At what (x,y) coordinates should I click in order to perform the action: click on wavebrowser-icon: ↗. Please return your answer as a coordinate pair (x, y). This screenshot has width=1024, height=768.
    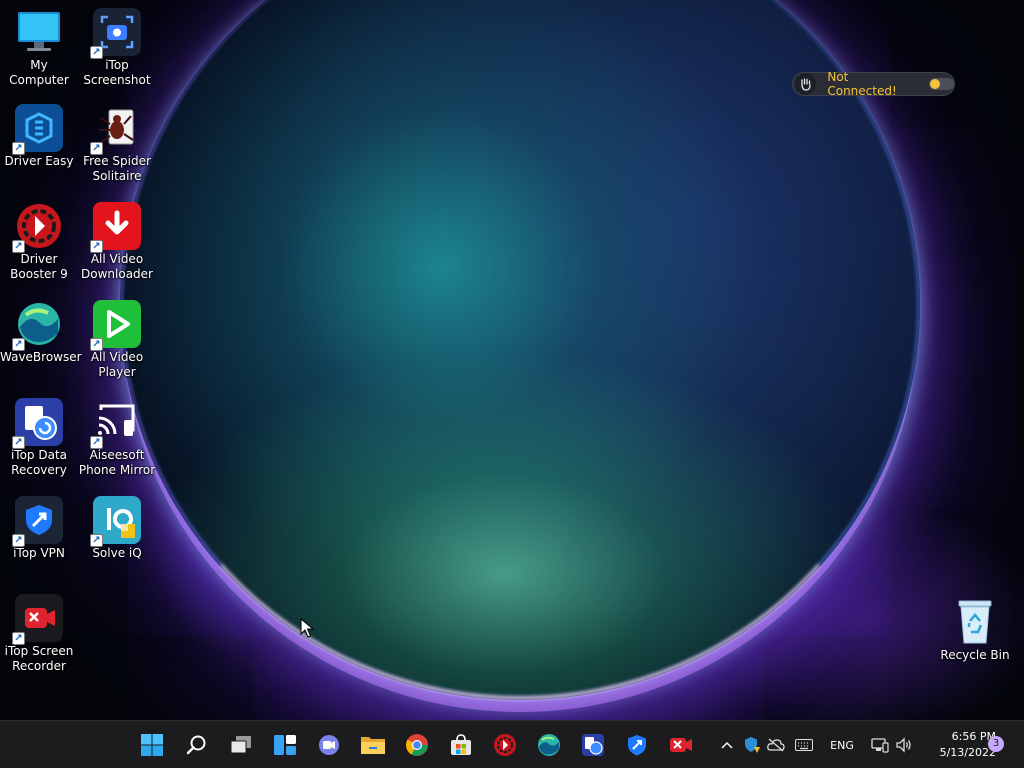
    Looking at the image, I should click on (37, 325).